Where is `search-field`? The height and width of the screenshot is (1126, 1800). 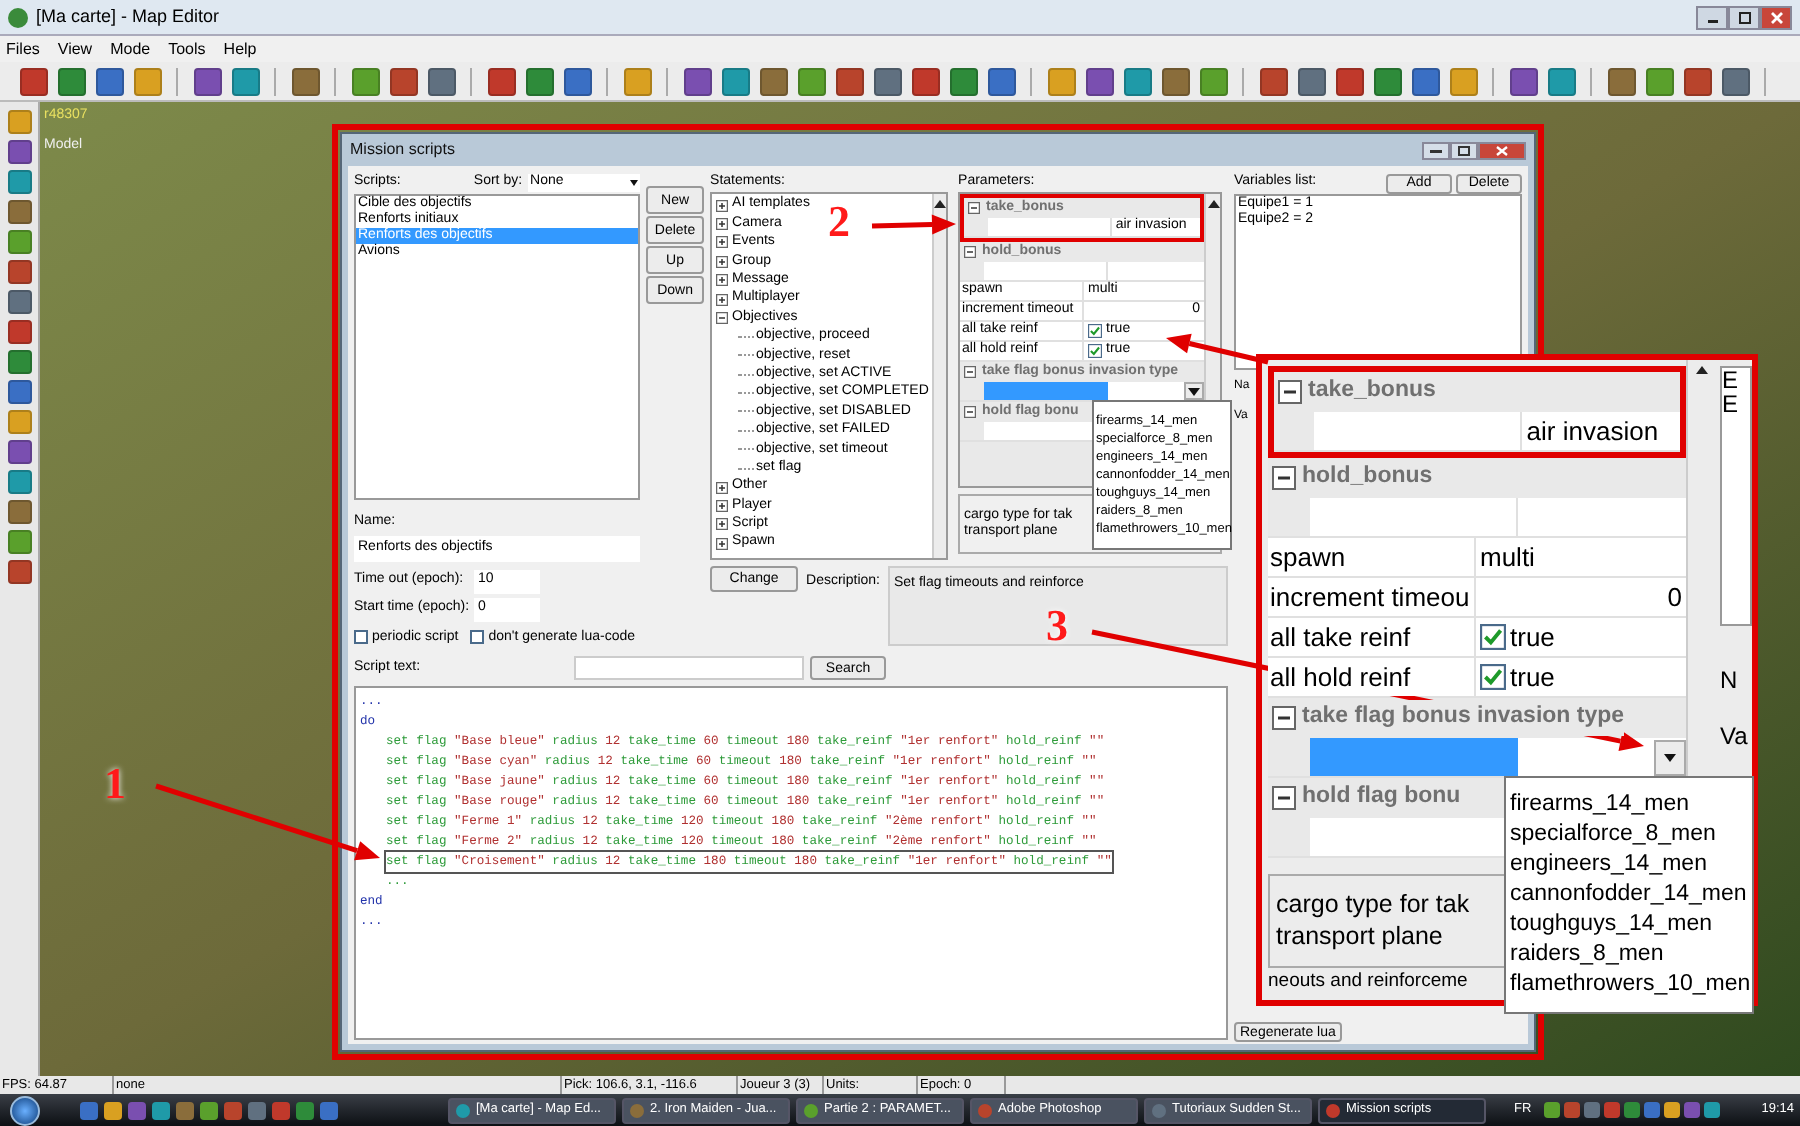 search-field is located at coordinates (689, 668).